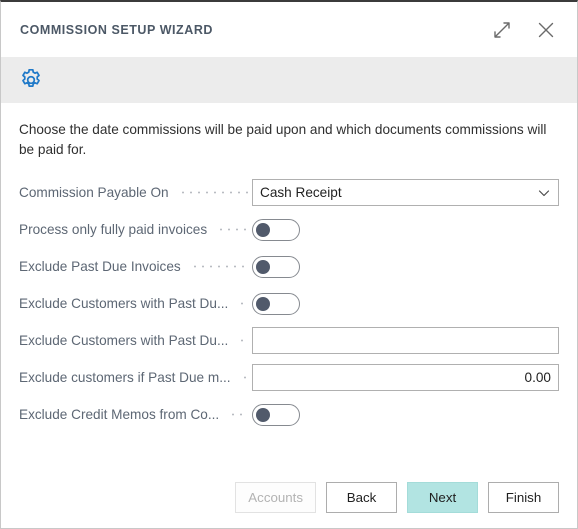  What do you see at coordinates (116, 29) in the screenshot?
I see `dialog-title: COMMISSION SETUP WIZARD` at bounding box center [116, 29].